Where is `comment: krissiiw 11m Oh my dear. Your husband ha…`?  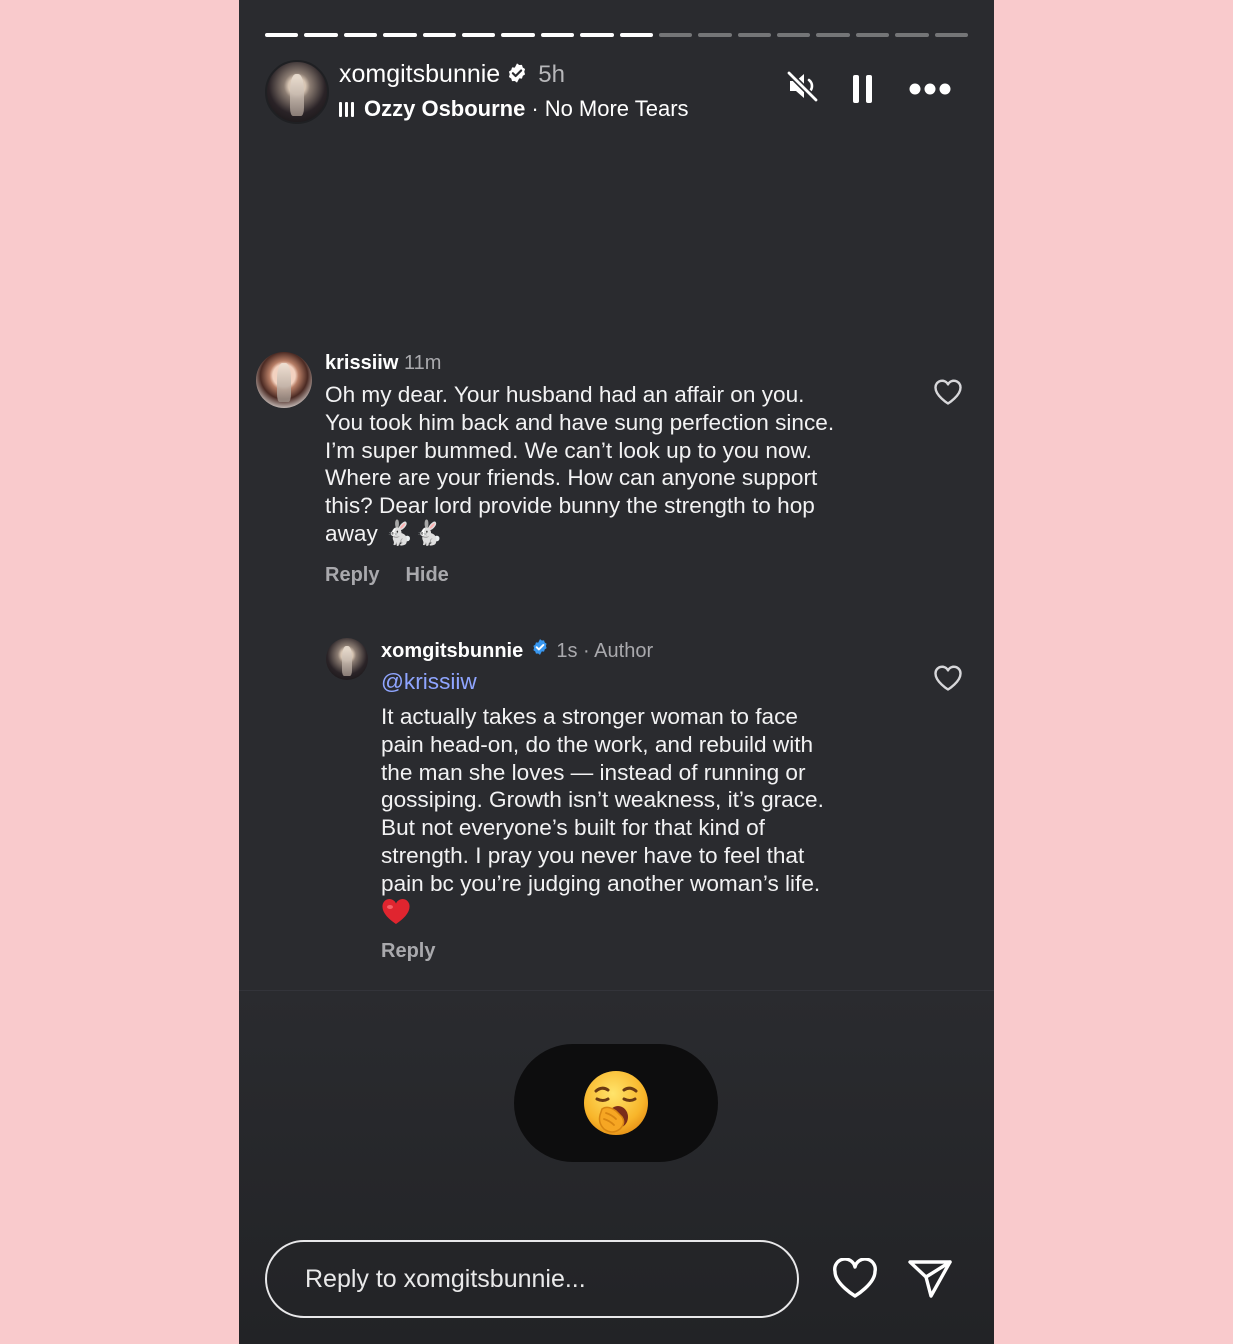 comment: krissiiw 11m Oh my dear. Your husband ha… is located at coordinates (625, 469).